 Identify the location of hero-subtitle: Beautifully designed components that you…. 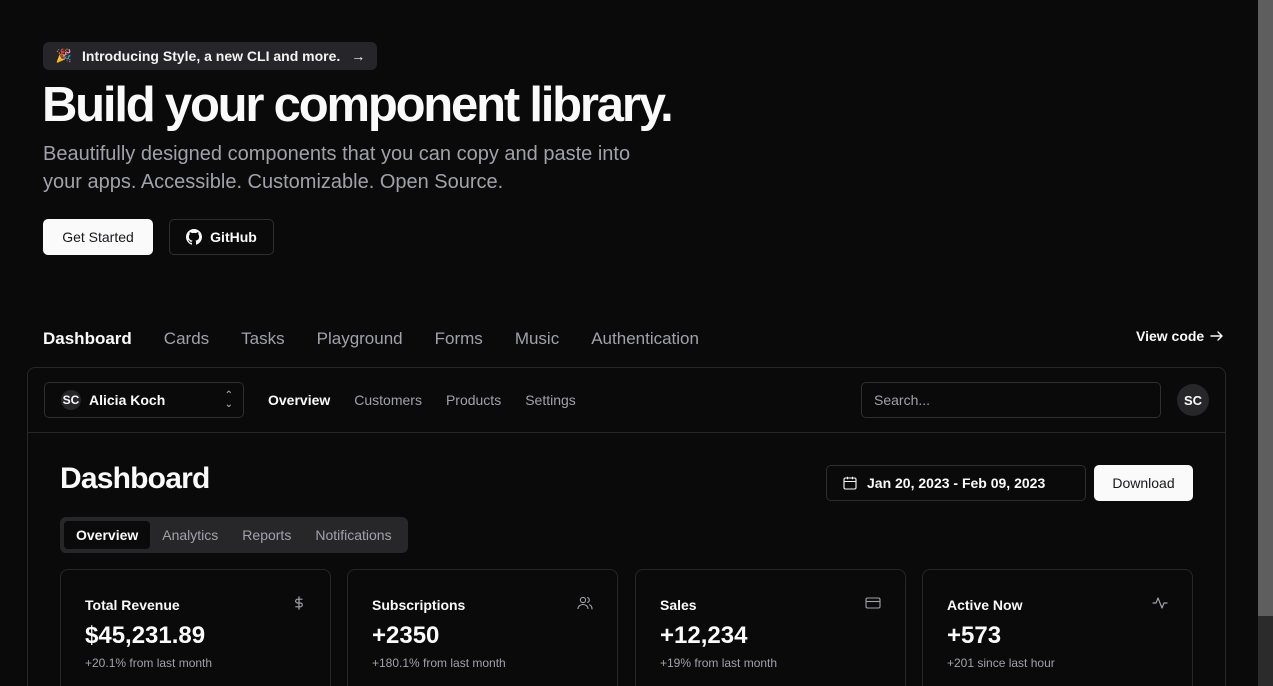
(337, 168).